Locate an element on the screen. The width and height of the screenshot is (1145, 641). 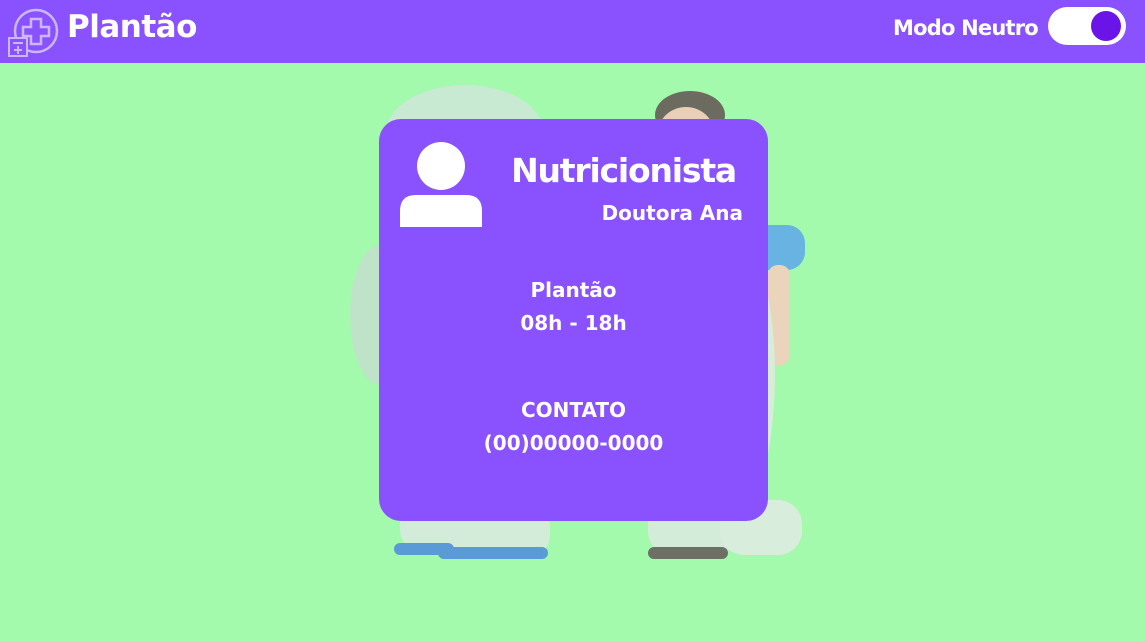
hospital-plus-icon is located at coordinates (33, 32).